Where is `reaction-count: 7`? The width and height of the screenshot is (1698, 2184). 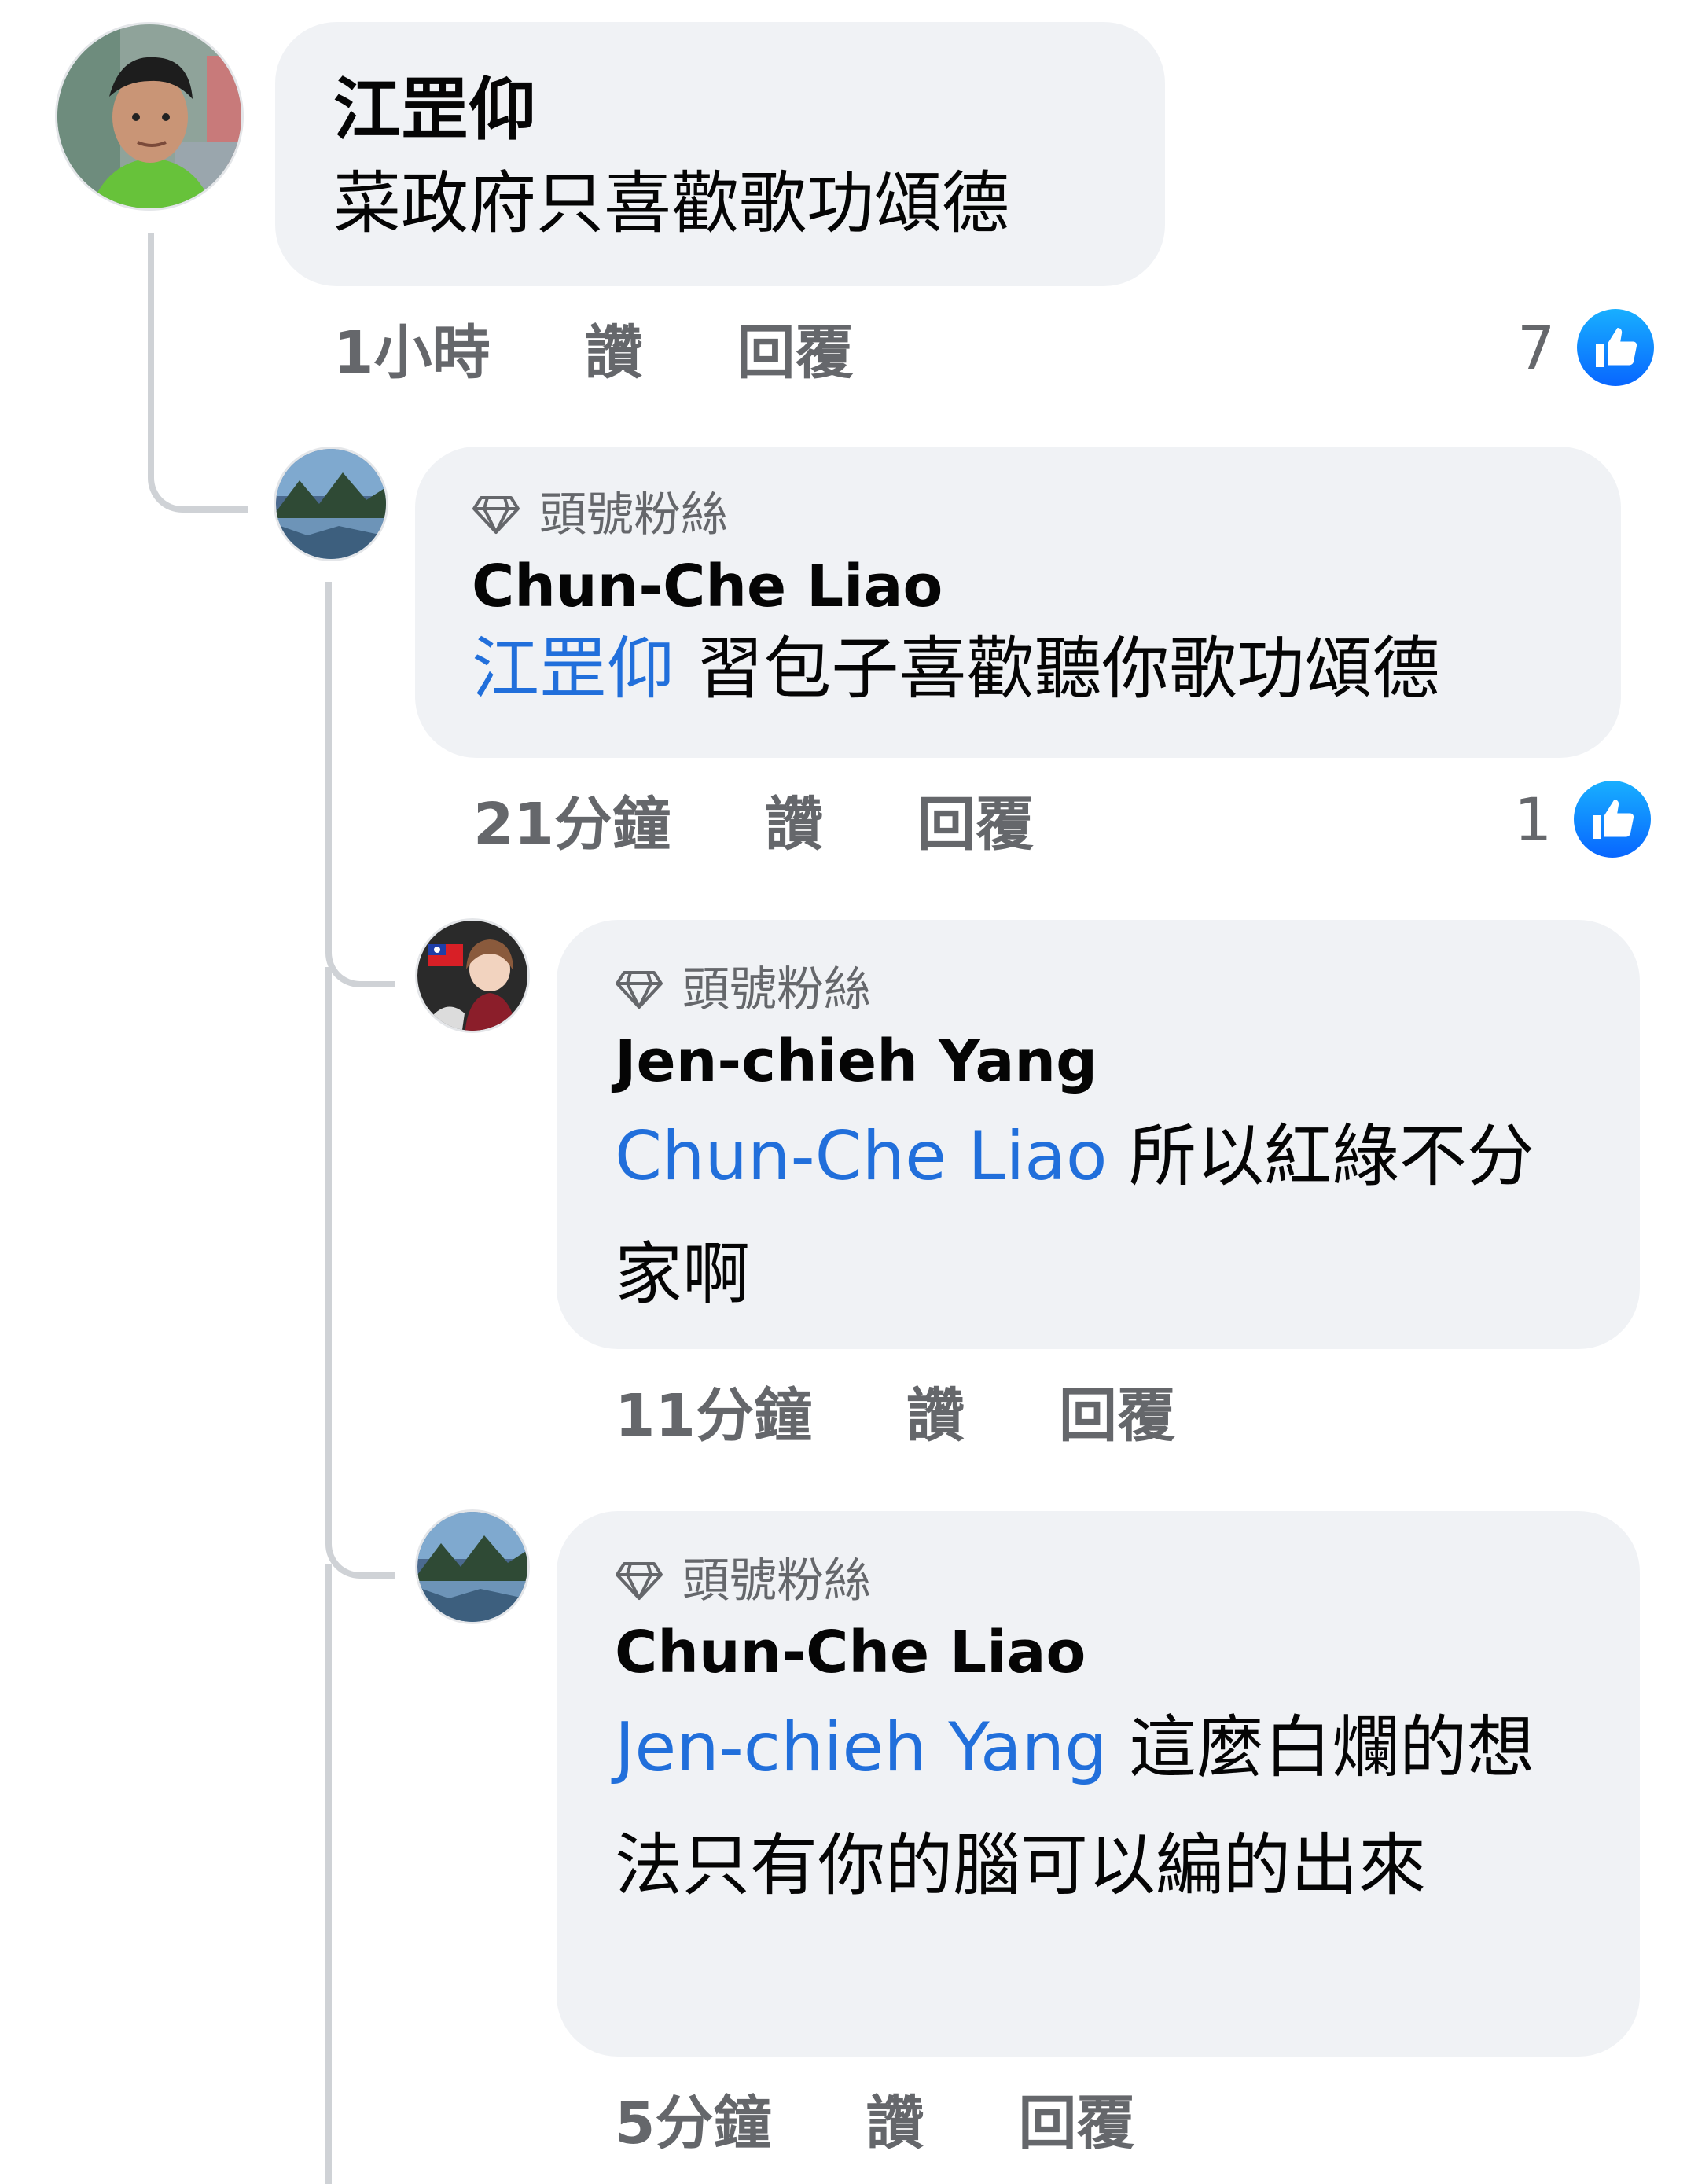
reaction-count: 7 is located at coordinates (1536, 347).